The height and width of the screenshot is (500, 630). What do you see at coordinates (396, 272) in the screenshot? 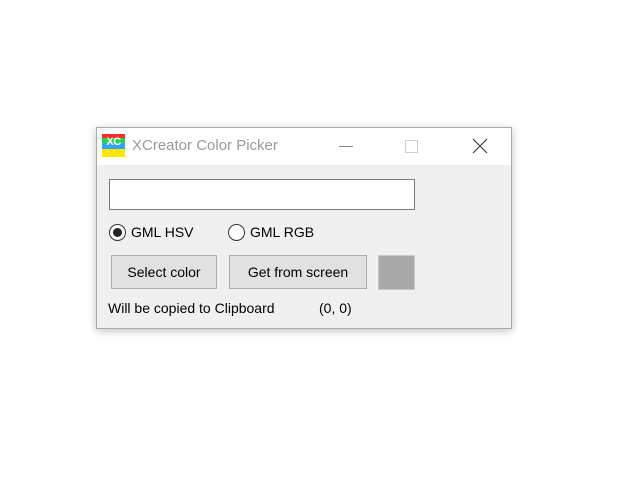
I see `color-preview-swatch` at bounding box center [396, 272].